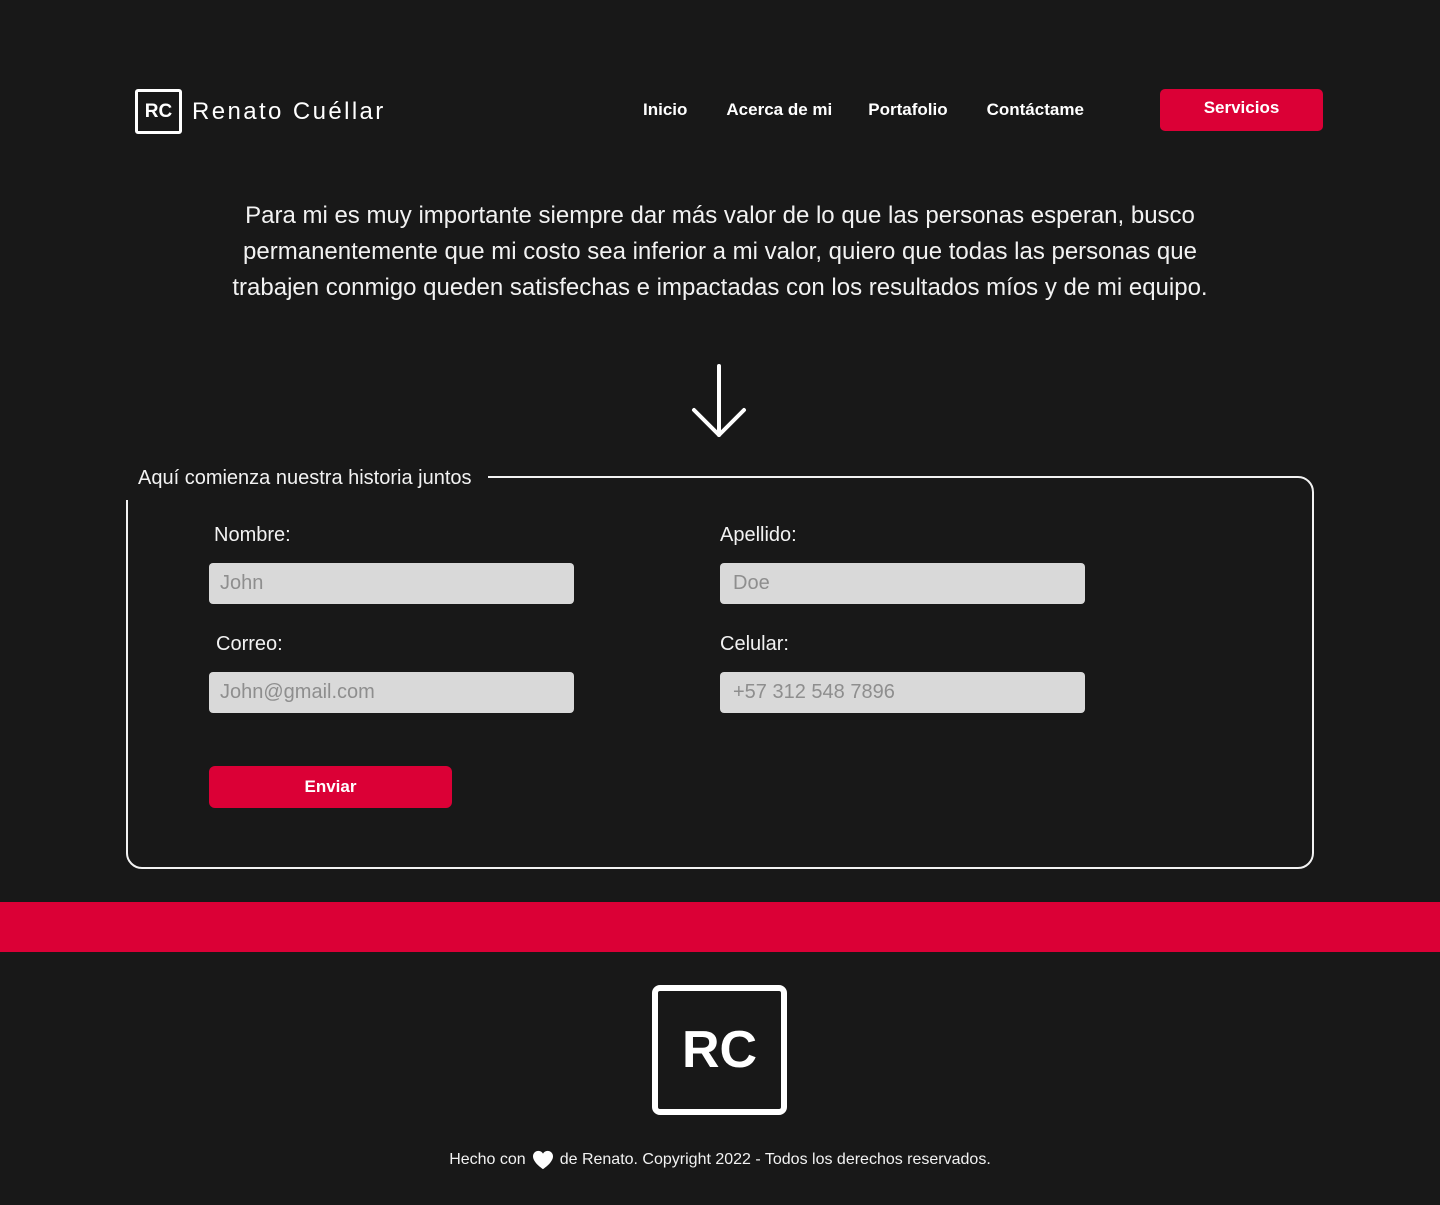 The width and height of the screenshot is (1440, 1205). Describe the element at coordinates (902, 692) in the screenshot. I see `celular-input` at that location.